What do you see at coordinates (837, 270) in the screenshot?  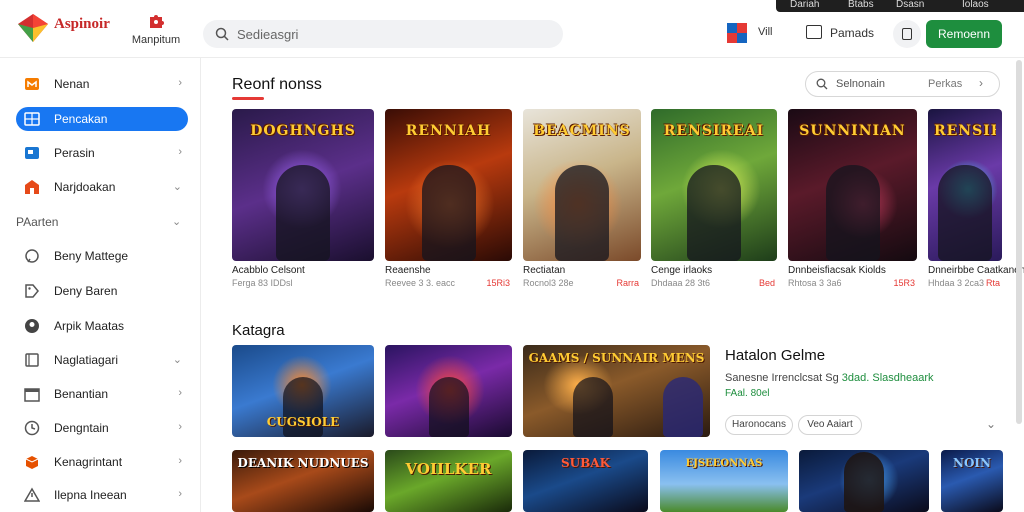 I see `game-name: Dnnbeisfiacsak Kiolds` at bounding box center [837, 270].